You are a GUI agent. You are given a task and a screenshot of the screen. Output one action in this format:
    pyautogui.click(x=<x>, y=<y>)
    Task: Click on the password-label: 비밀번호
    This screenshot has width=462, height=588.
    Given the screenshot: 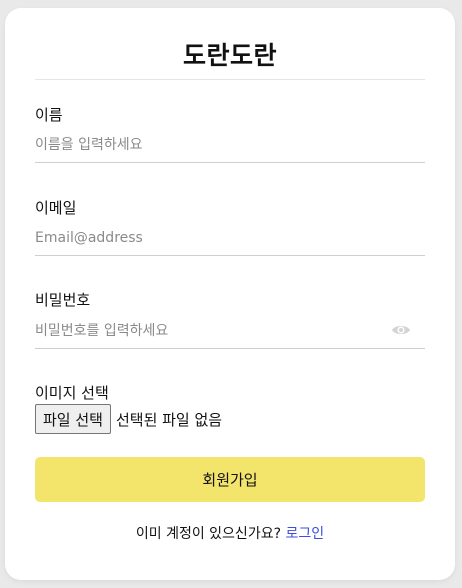 What is the action you would take?
    pyautogui.click(x=63, y=300)
    